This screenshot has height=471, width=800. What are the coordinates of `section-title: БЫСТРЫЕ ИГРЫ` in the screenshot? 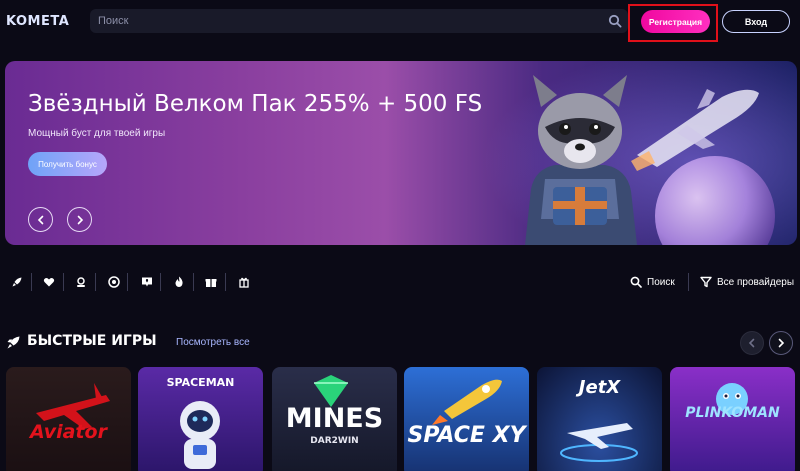 It's located at (92, 341).